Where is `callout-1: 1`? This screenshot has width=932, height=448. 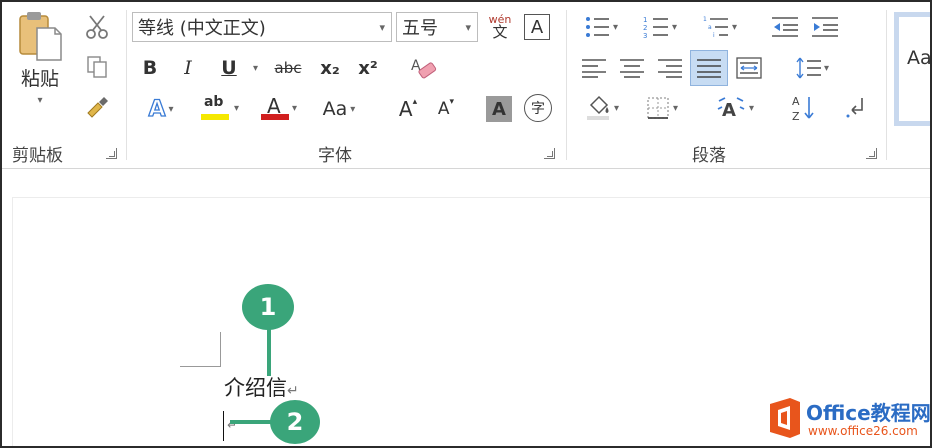 callout-1: 1 is located at coordinates (268, 307).